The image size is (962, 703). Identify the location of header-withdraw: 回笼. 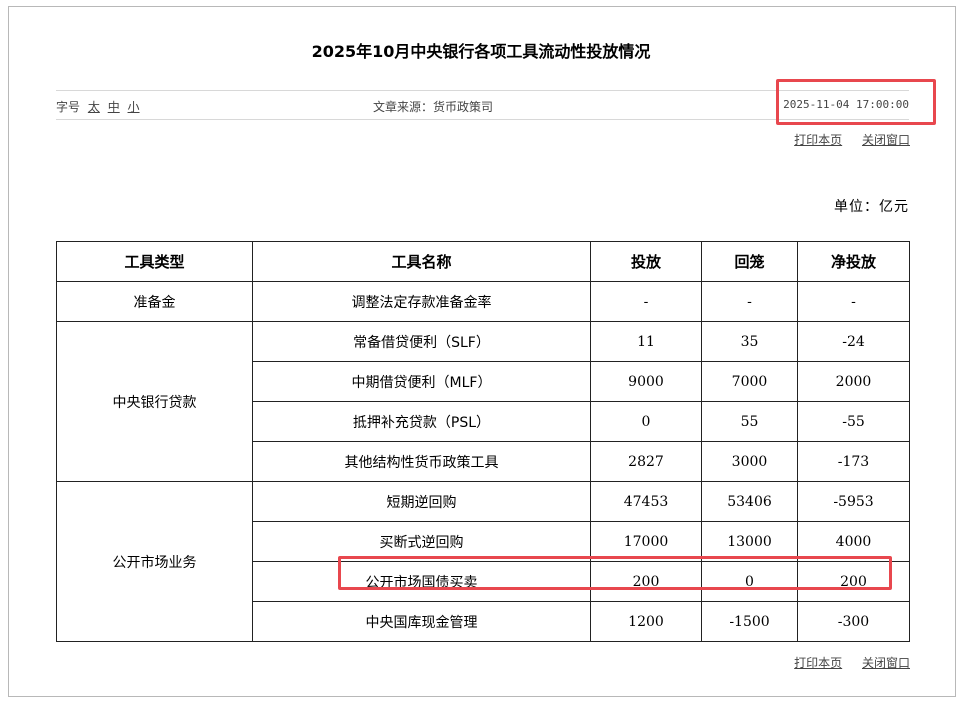
(749, 261).